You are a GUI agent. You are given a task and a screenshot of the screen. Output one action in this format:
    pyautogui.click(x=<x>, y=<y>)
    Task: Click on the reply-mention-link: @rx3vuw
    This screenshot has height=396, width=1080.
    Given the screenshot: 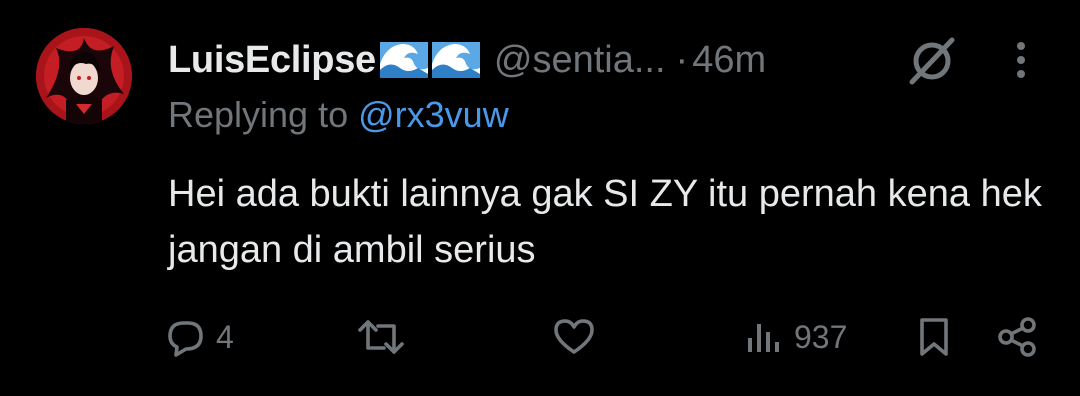 What is the action you would take?
    pyautogui.click(x=433, y=114)
    